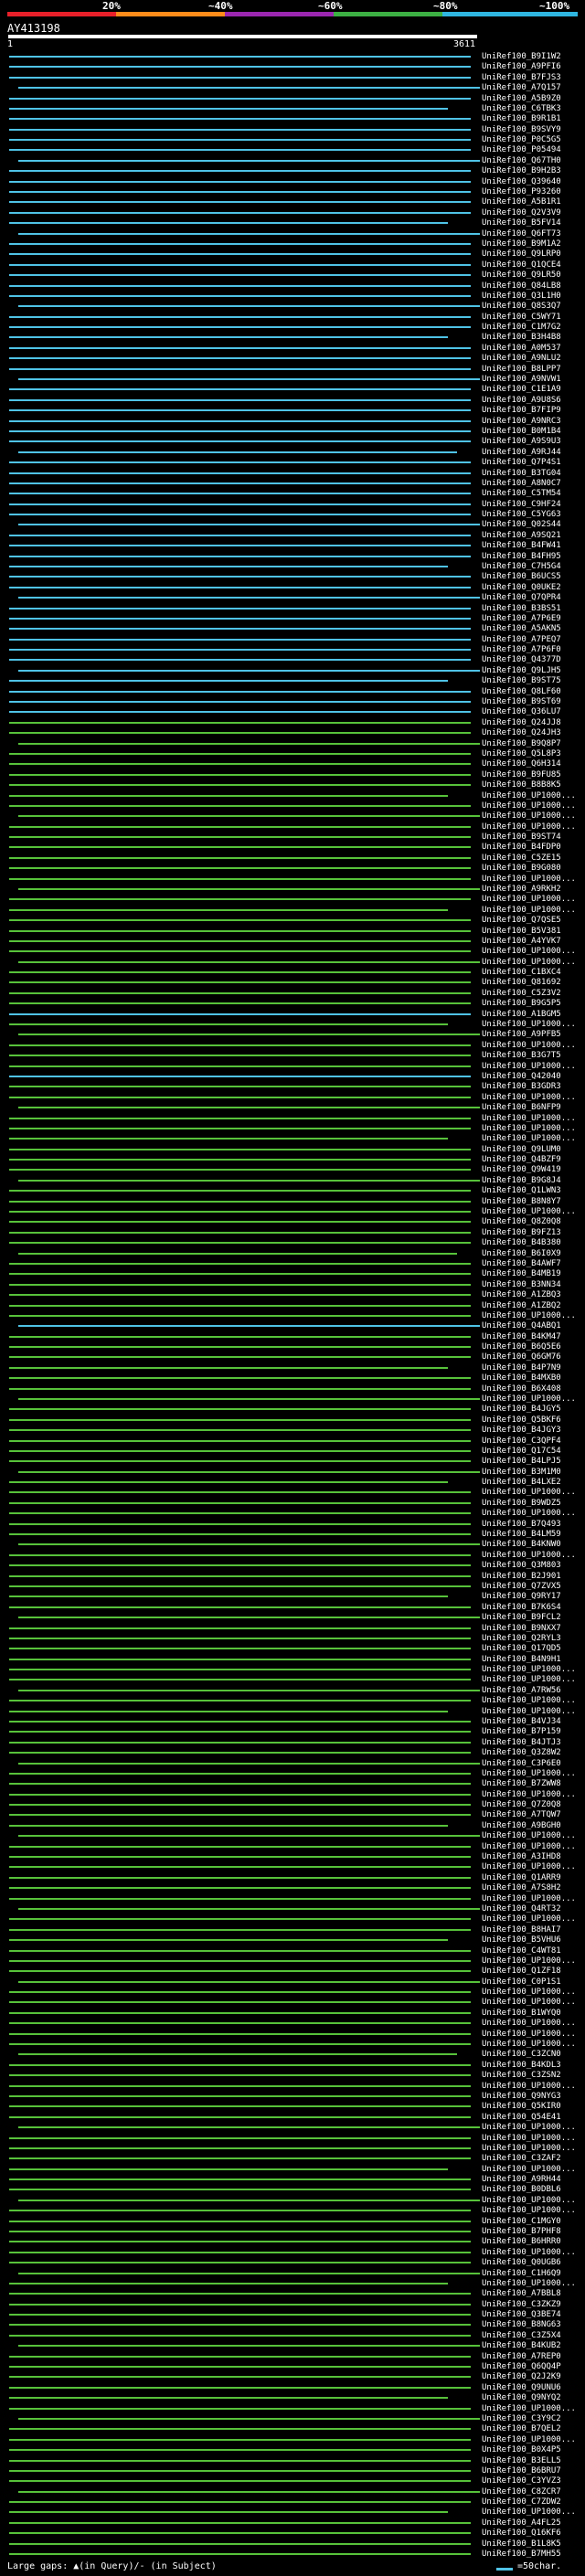  Describe the element at coordinates (521, 1930) in the screenshot. I see `hit-label: UniRef100_B8HAI7` at that location.